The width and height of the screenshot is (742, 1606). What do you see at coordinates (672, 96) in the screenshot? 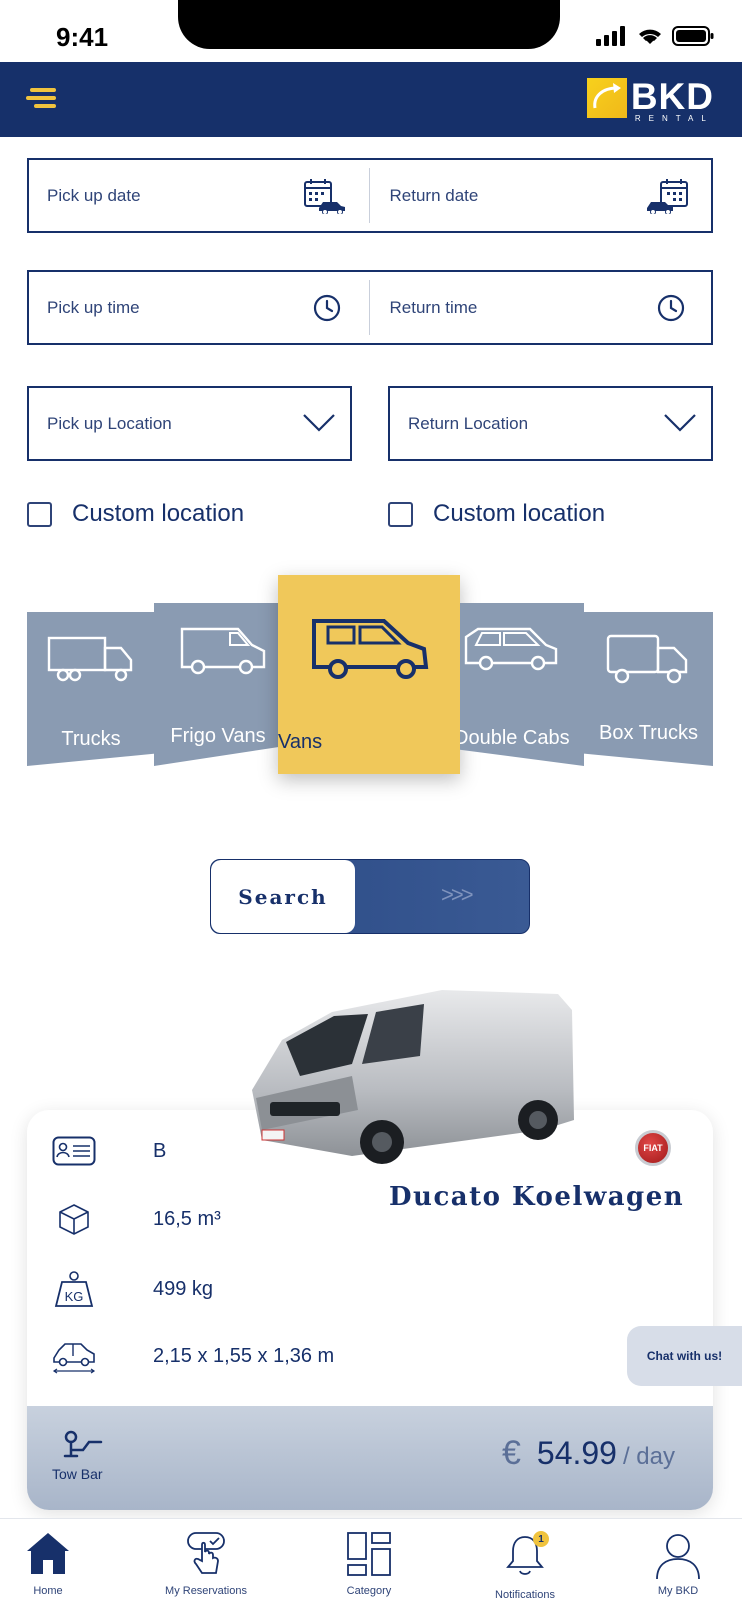
I see `logo-text: BKD` at bounding box center [672, 96].